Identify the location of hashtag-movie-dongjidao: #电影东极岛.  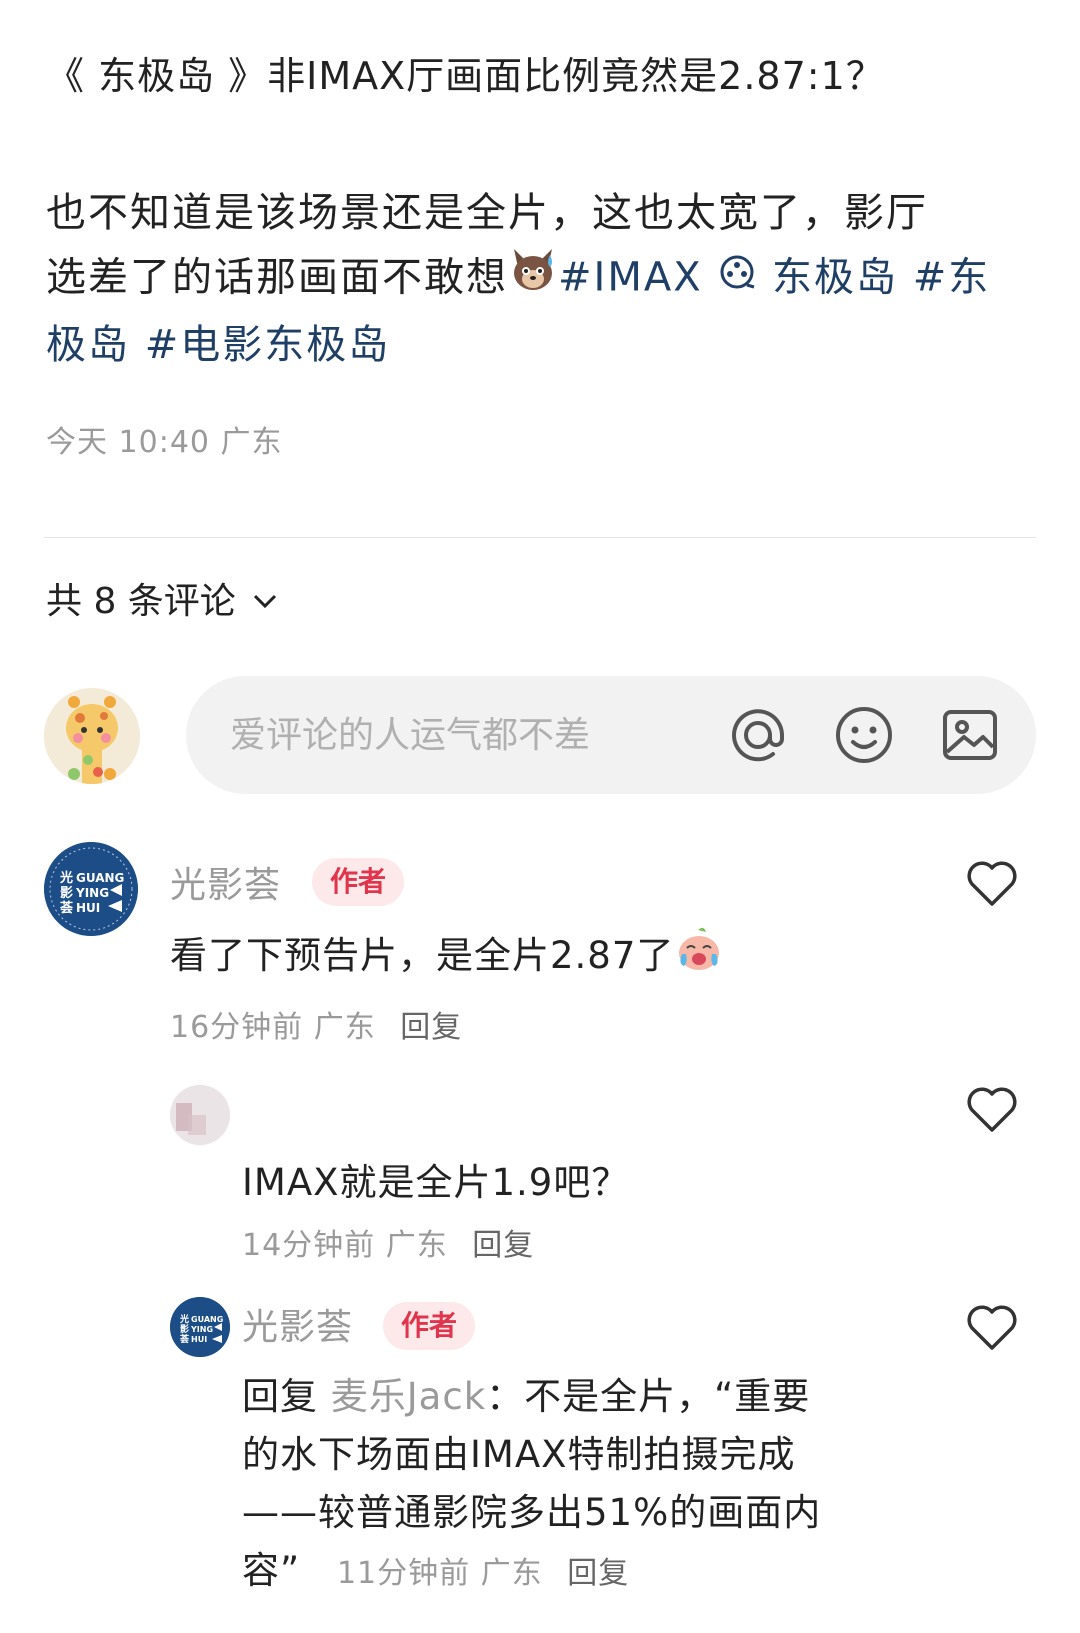
(268, 345).